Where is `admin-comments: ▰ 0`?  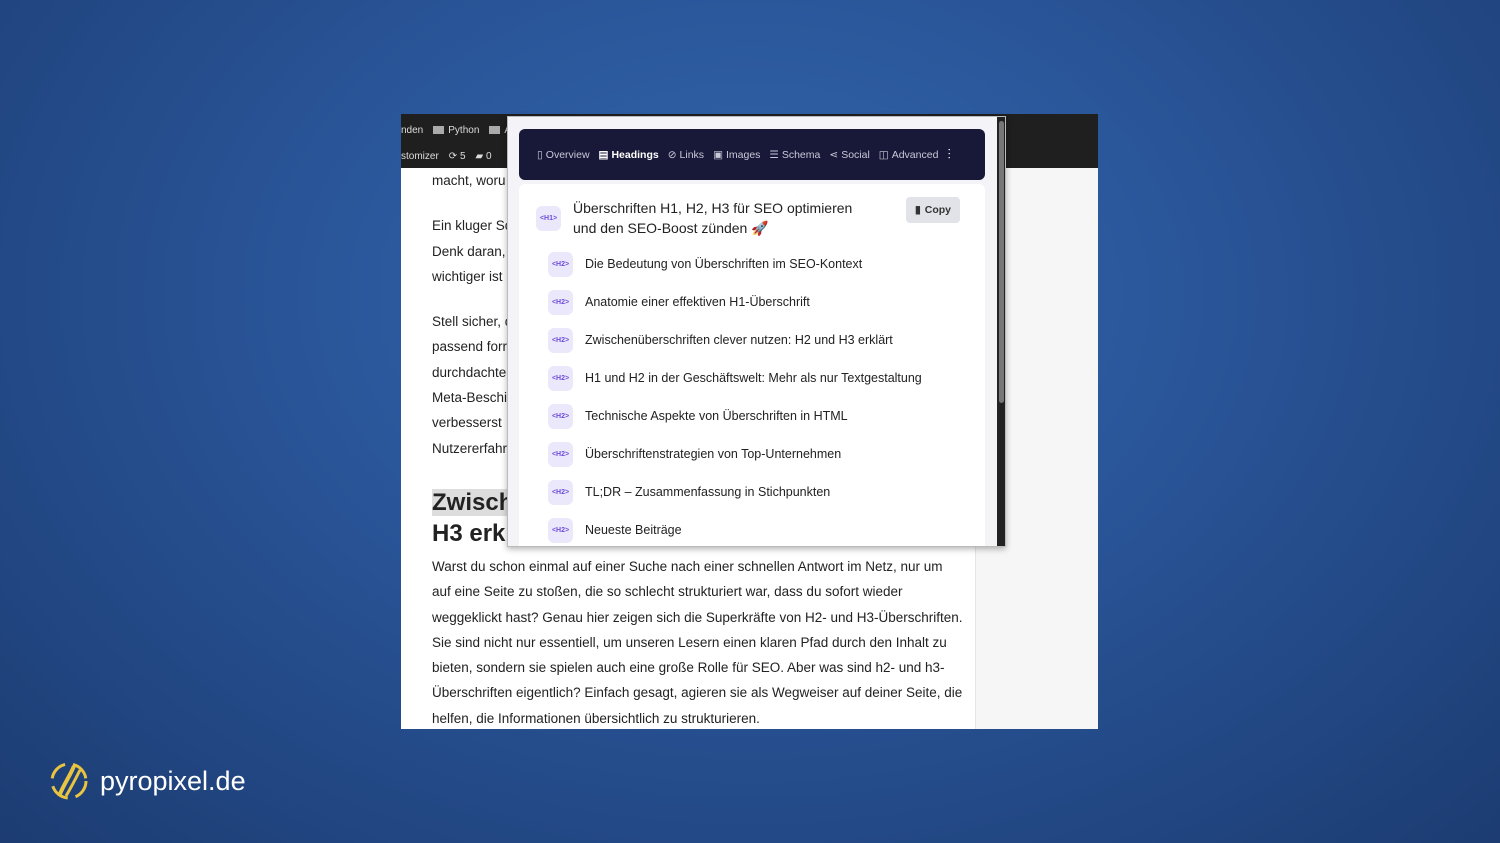
admin-comments: ▰ 0 is located at coordinates (484, 156).